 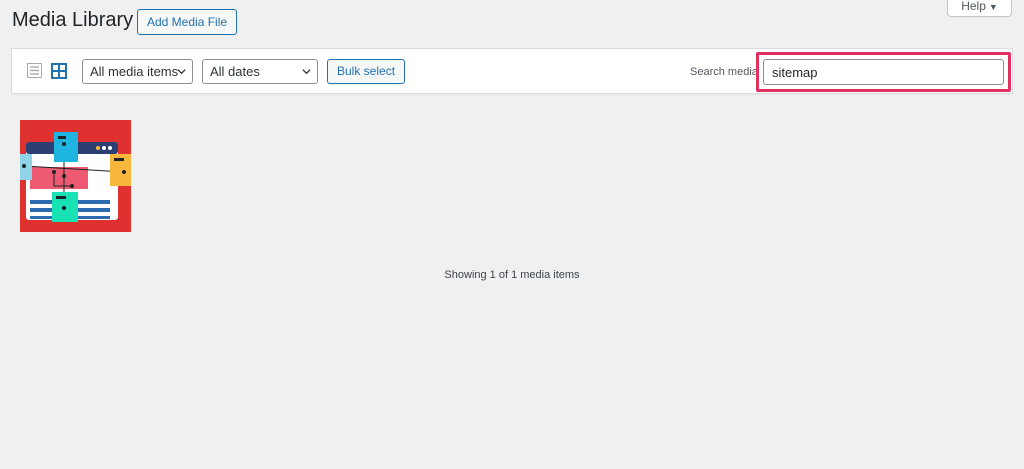 I want to click on add-media-file-button: Add Media File, so click(x=187, y=22).